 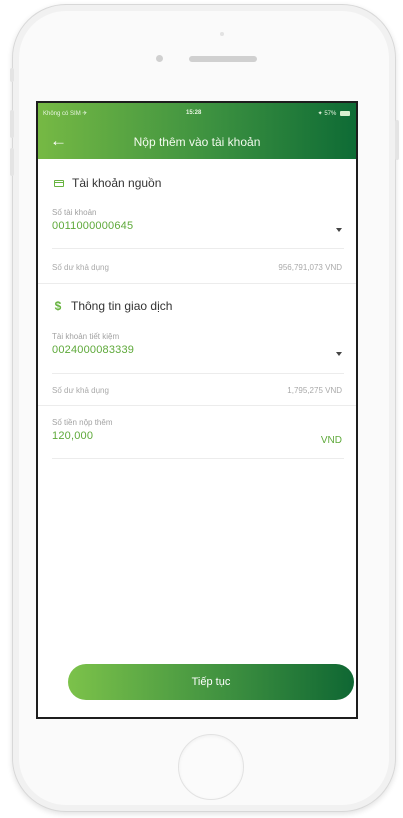 What do you see at coordinates (198, 390) in the screenshot?
I see `savings-available-balance-row: Số dư khả dụng 1,795,275 VND` at bounding box center [198, 390].